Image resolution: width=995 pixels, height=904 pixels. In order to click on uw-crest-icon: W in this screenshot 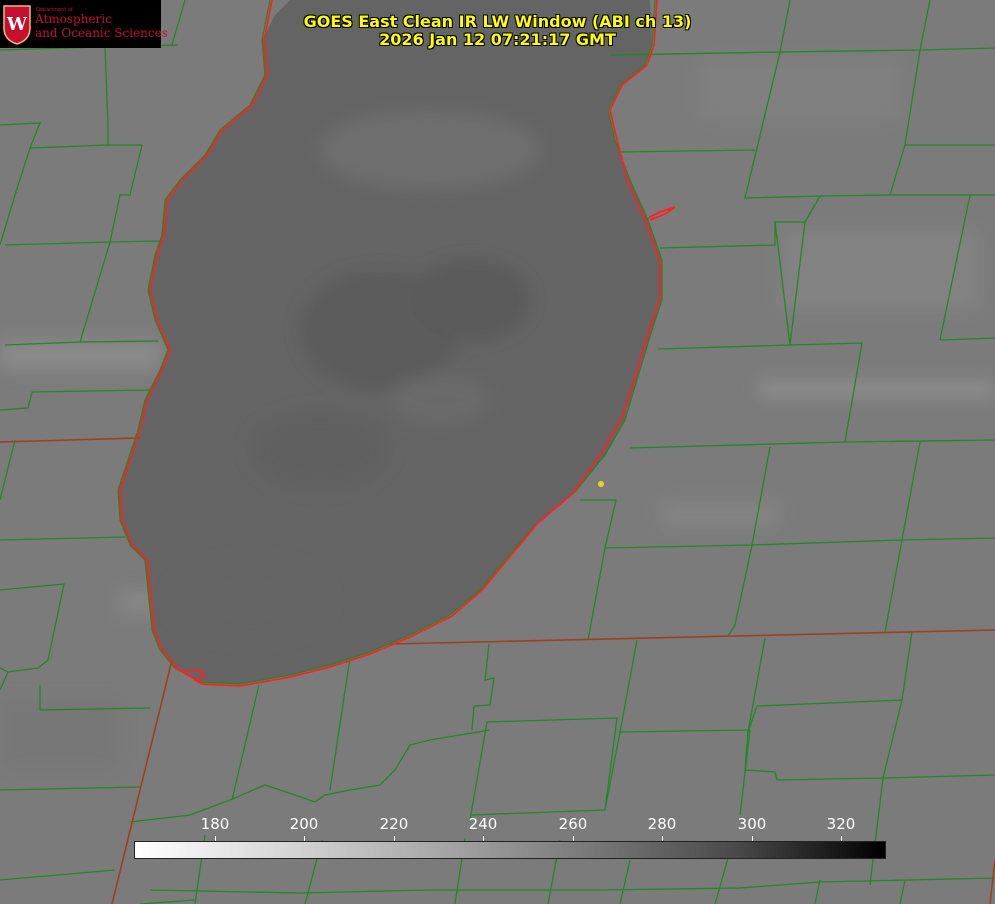, I will do `click(17, 25)`.